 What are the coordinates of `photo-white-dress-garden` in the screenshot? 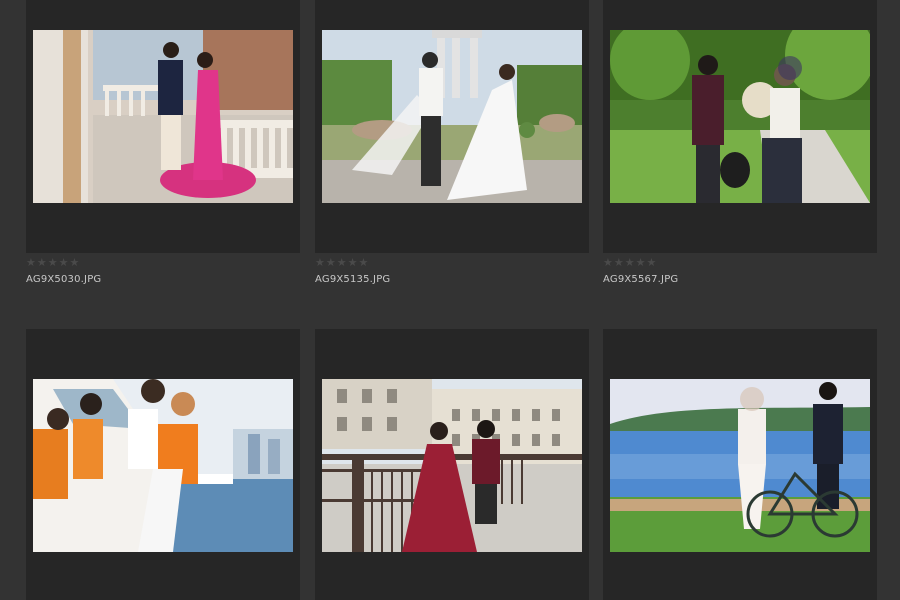 It's located at (452, 116).